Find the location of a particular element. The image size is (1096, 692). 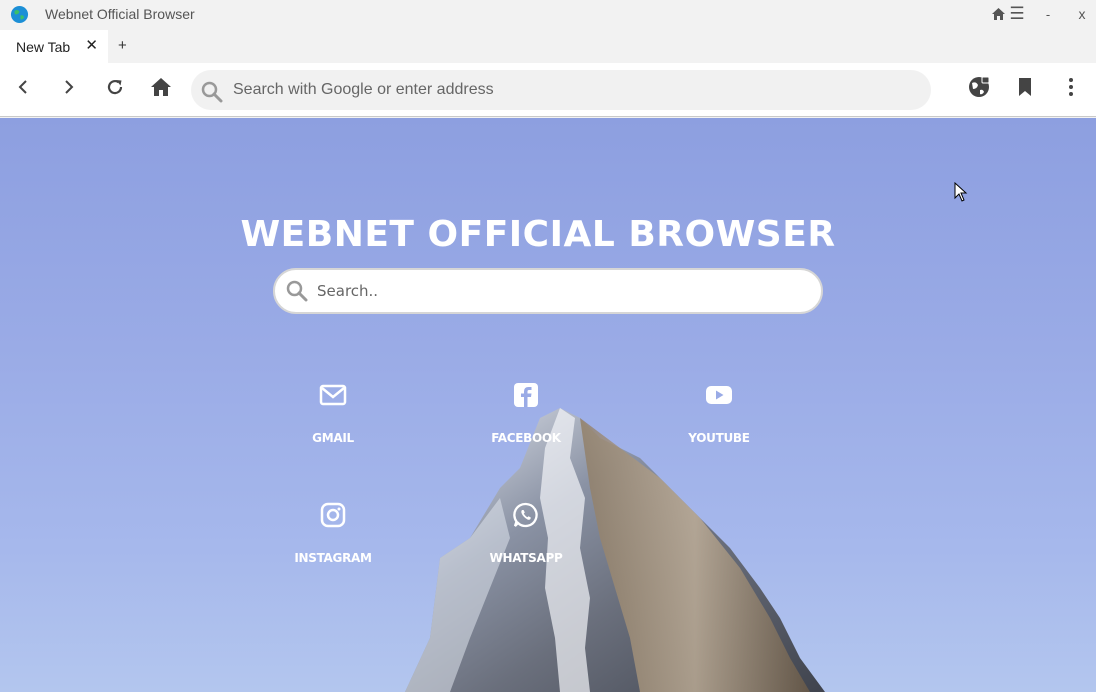

home-icon is located at coordinates (161, 87).